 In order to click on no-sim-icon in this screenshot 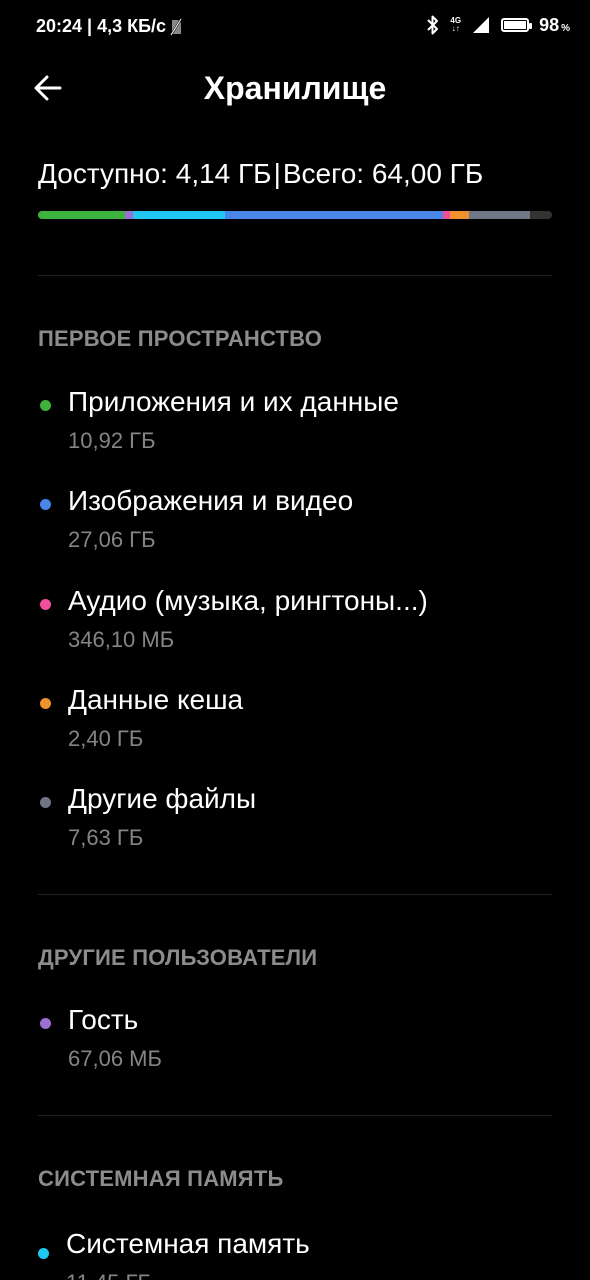, I will do `click(176, 26)`.